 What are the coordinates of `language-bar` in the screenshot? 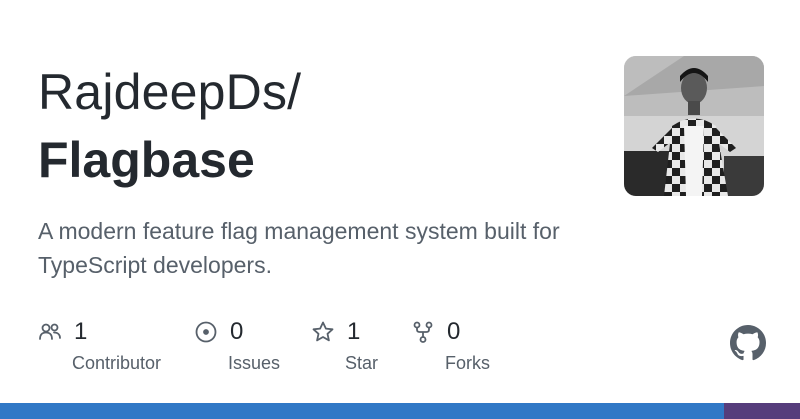 It's located at (400, 411).